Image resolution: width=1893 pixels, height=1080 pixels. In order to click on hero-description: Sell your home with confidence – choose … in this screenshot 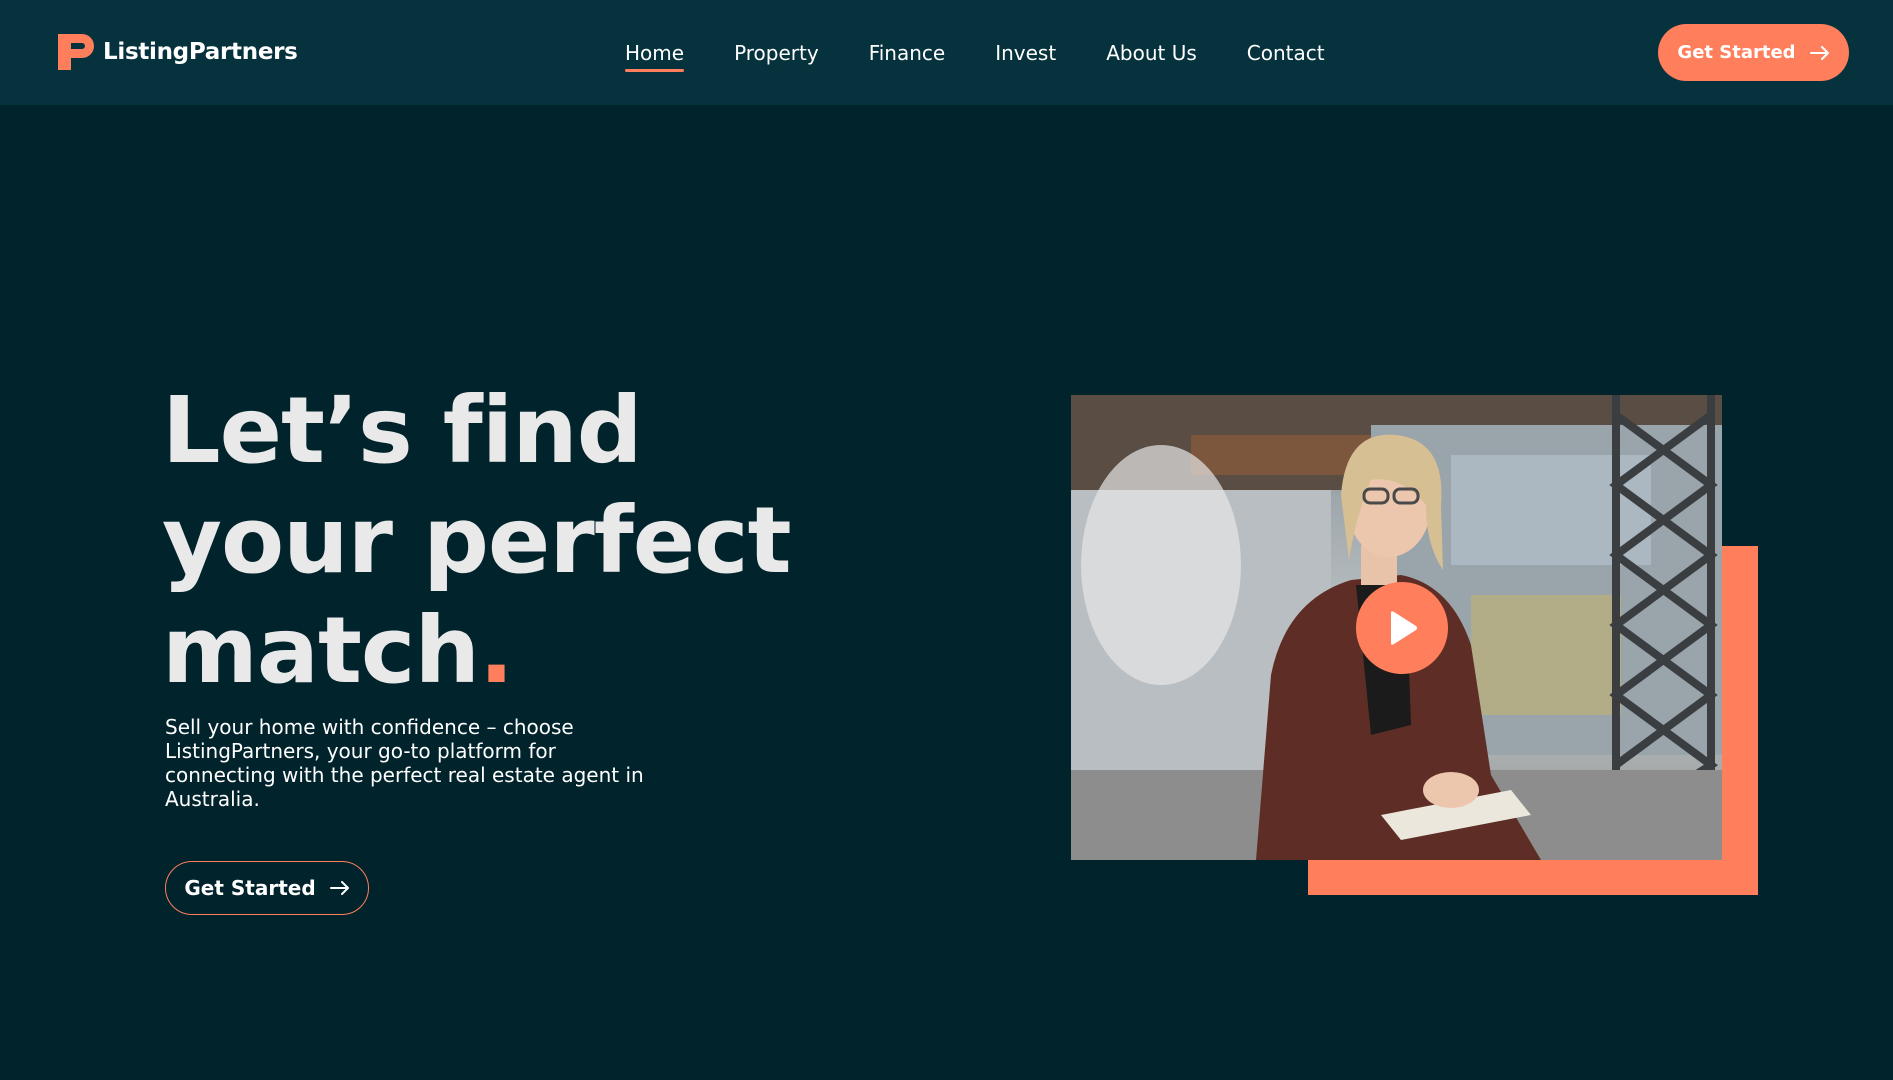, I will do `click(404, 763)`.